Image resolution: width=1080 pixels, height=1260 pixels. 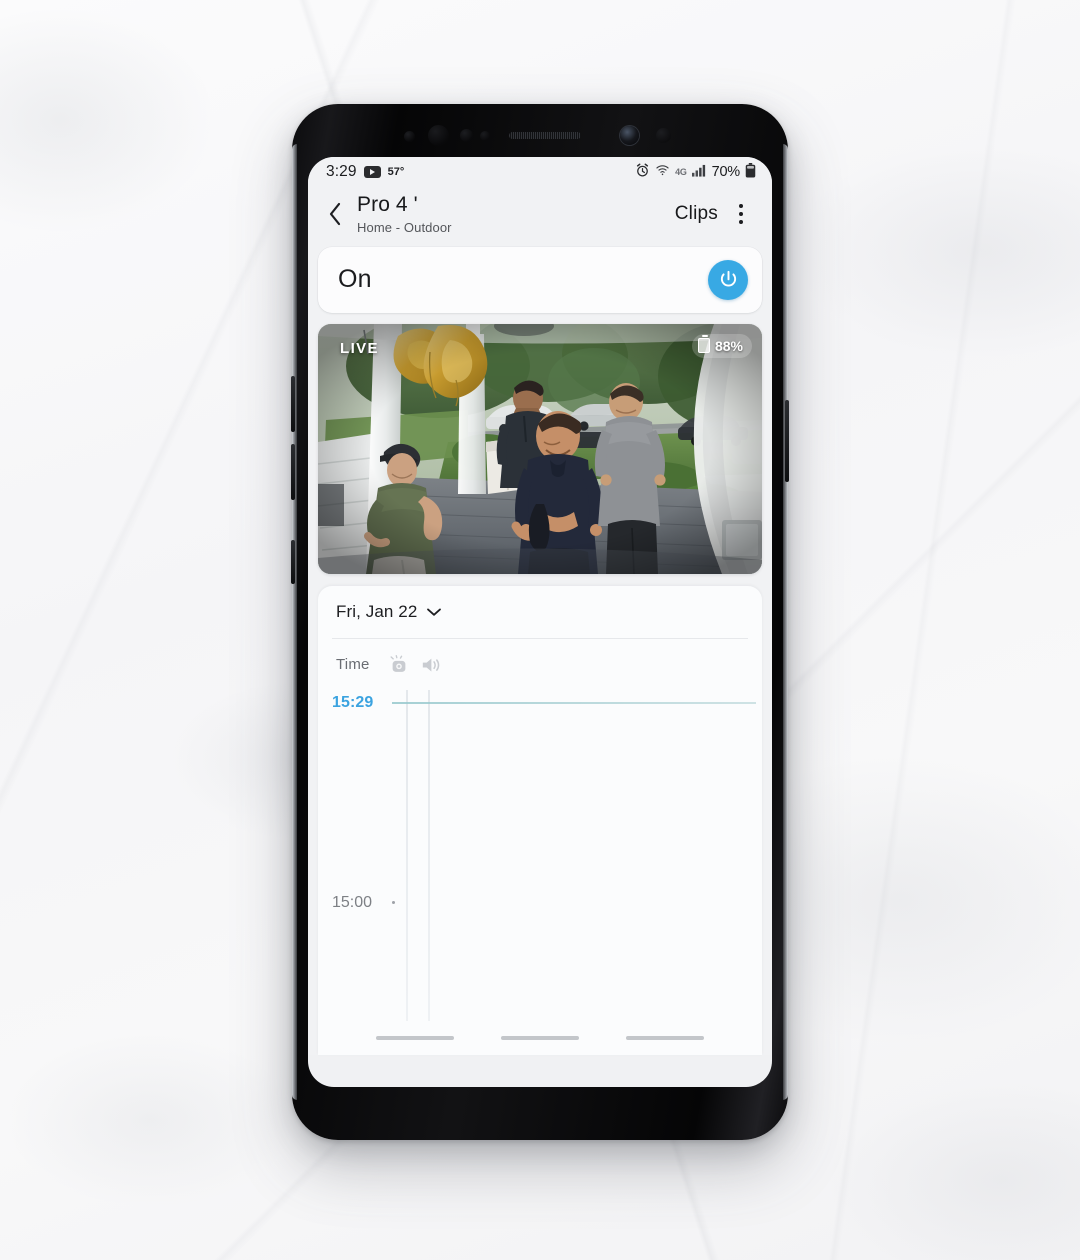 I want to click on past-time-label: 15:00, so click(x=352, y=902).